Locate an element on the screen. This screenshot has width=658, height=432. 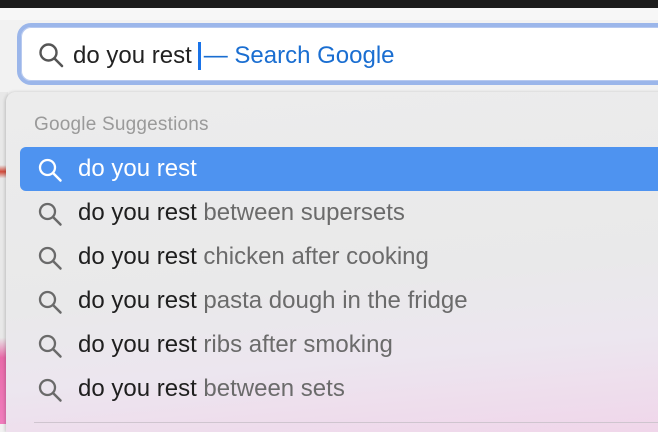
suggestion-text: do you rest chicken after cooking is located at coordinates (253, 257).